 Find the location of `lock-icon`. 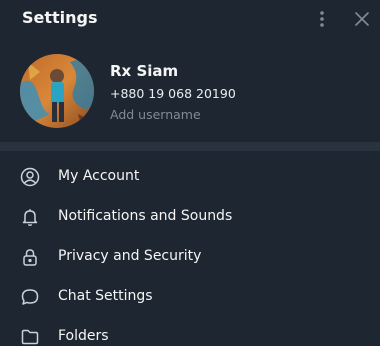

lock-icon is located at coordinates (30, 257).